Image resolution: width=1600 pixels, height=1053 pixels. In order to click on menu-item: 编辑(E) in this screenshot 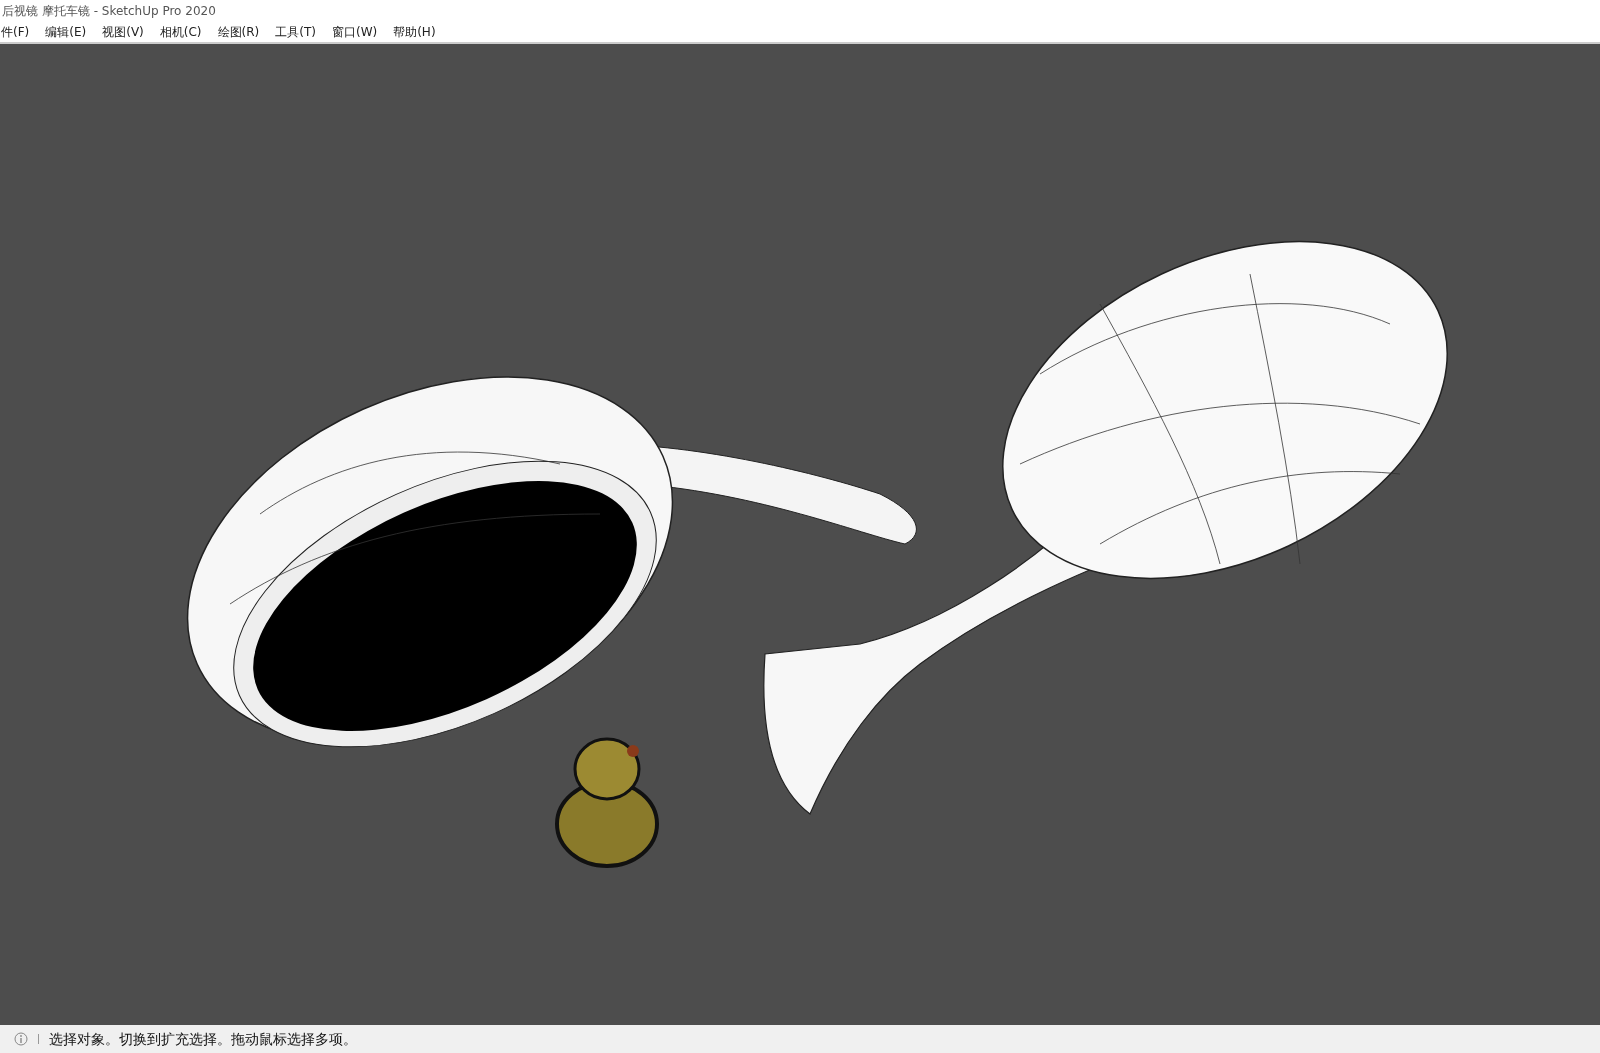, I will do `click(66, 32)`.